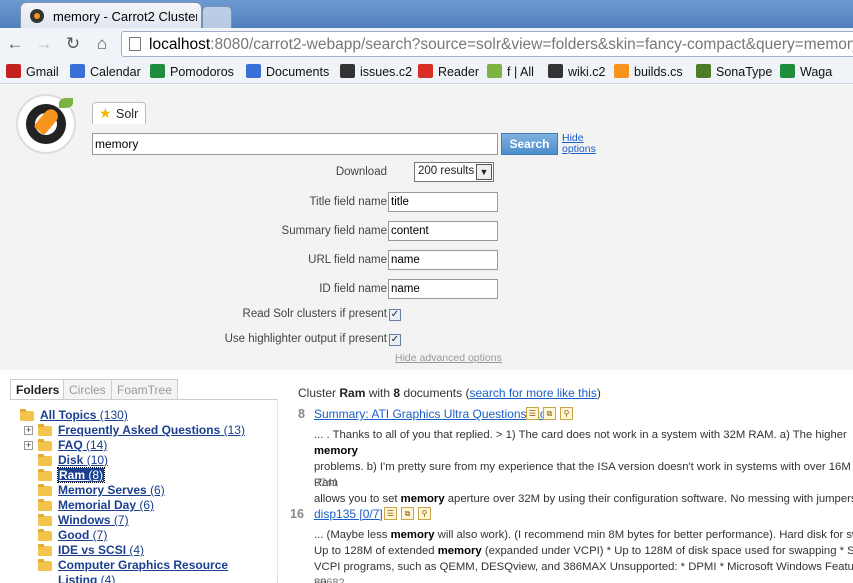  Describe the element at coordinates (84, 415) in the screenshot. I see `cluster-label: All Topics (130)` at that location.